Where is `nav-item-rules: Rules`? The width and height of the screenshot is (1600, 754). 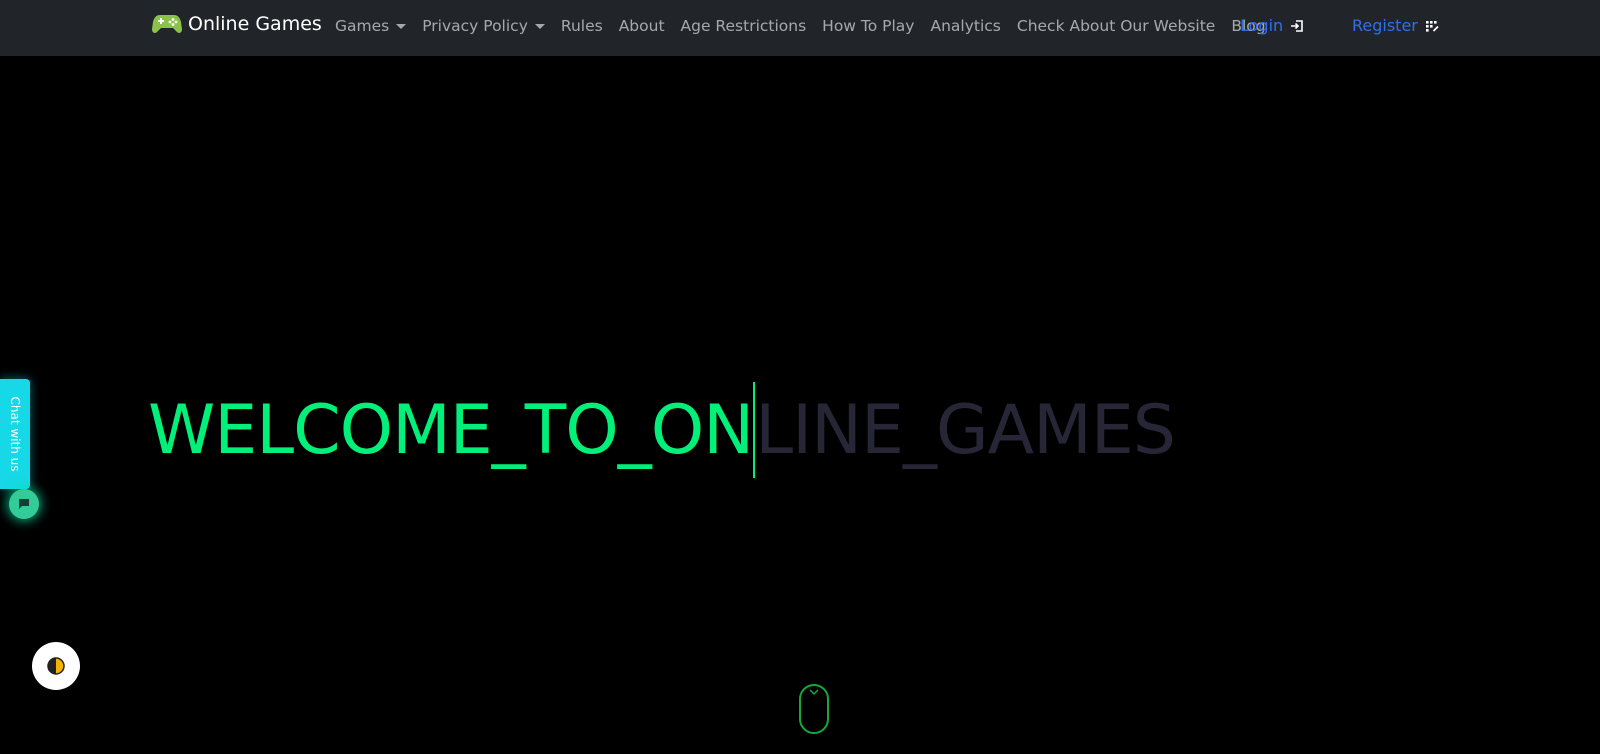
nav-item-rules: Rules is located at coordinates (582, 26).